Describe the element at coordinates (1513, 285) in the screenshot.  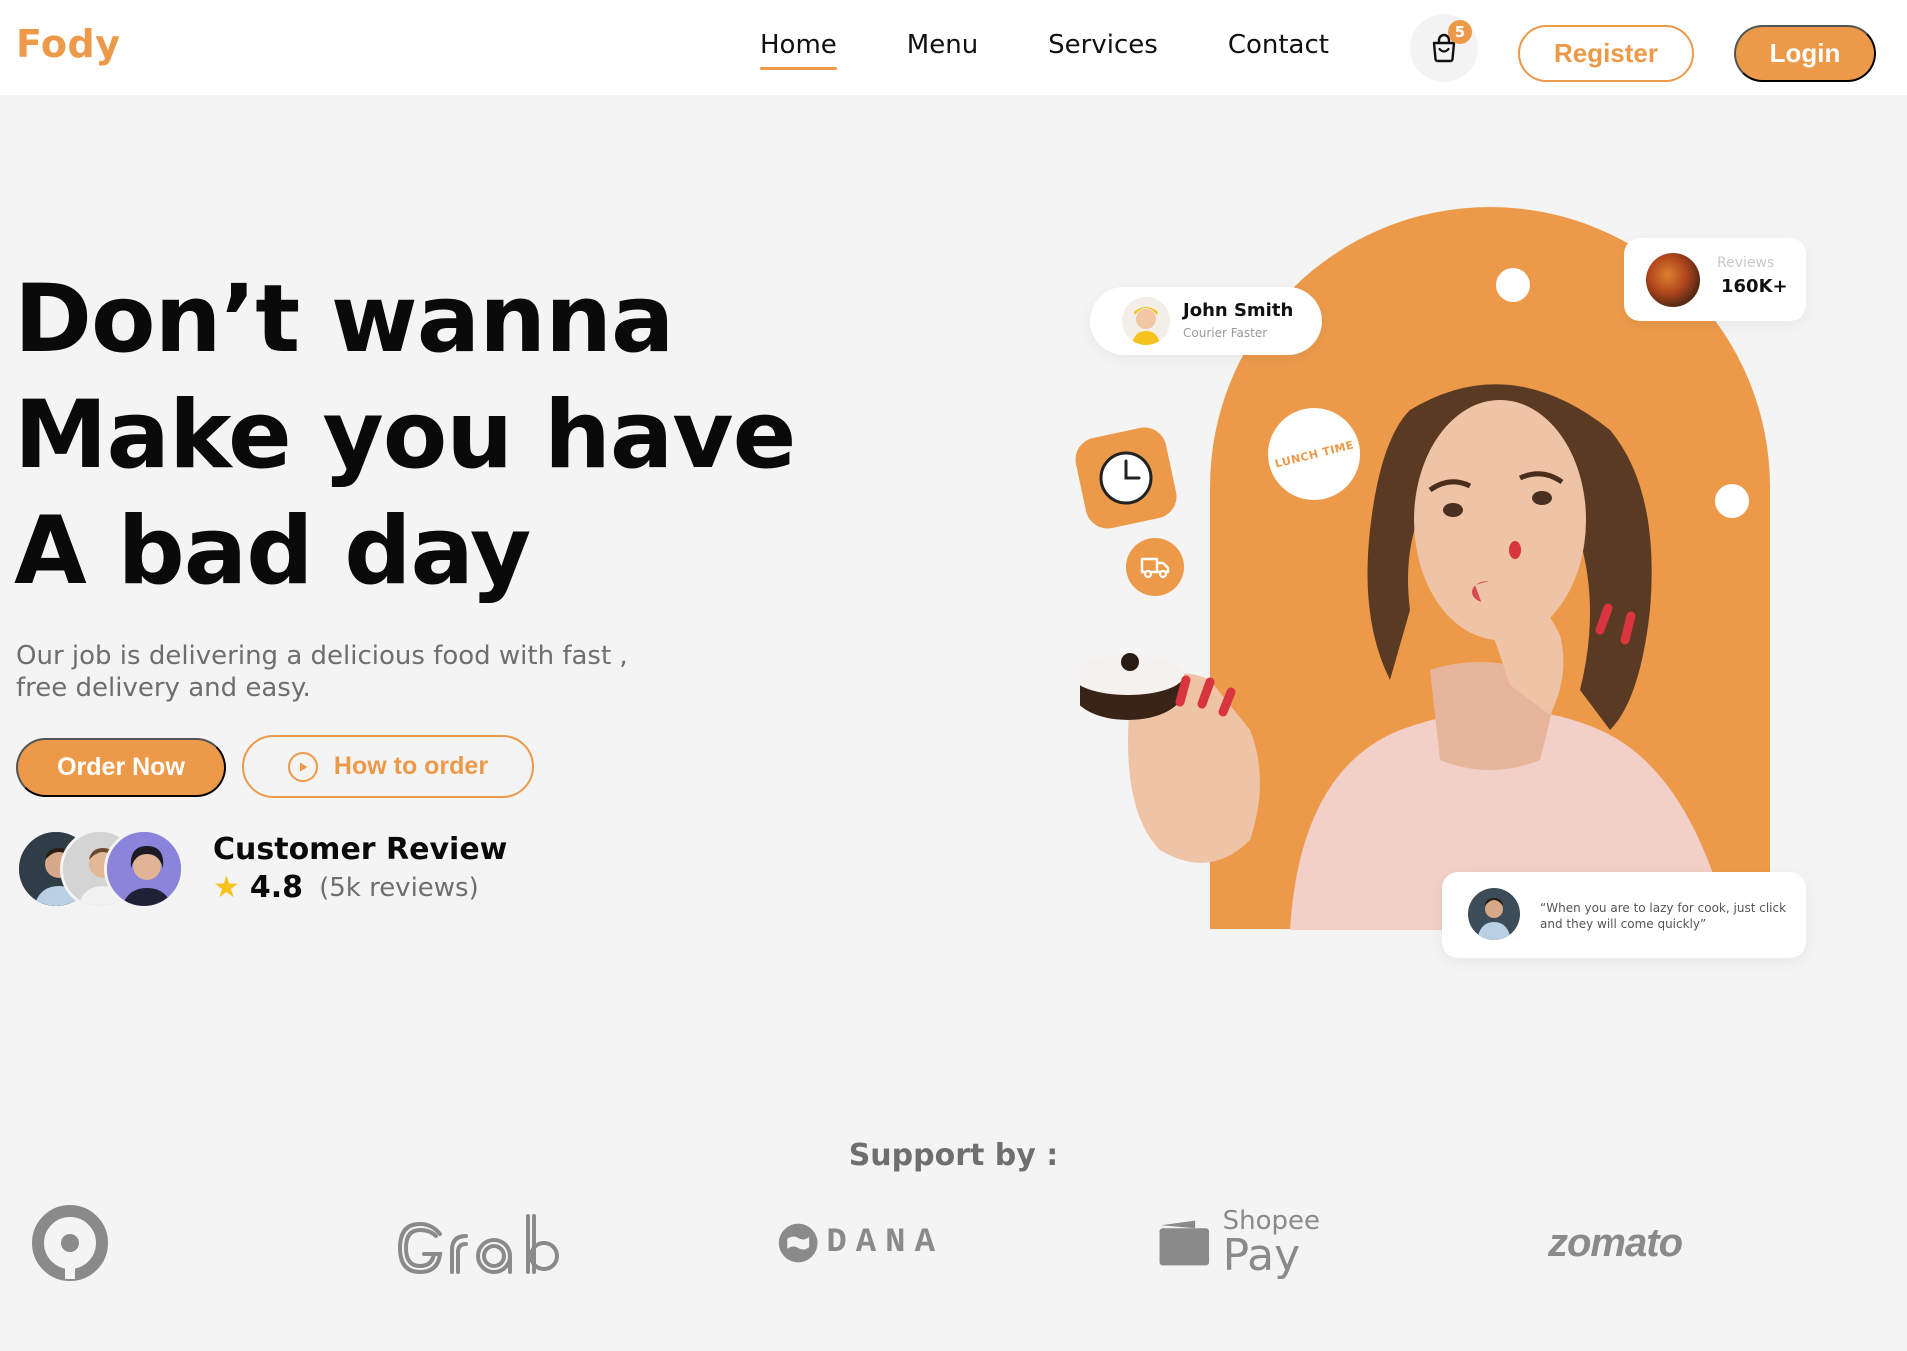
I see `decor-dot` at that location.